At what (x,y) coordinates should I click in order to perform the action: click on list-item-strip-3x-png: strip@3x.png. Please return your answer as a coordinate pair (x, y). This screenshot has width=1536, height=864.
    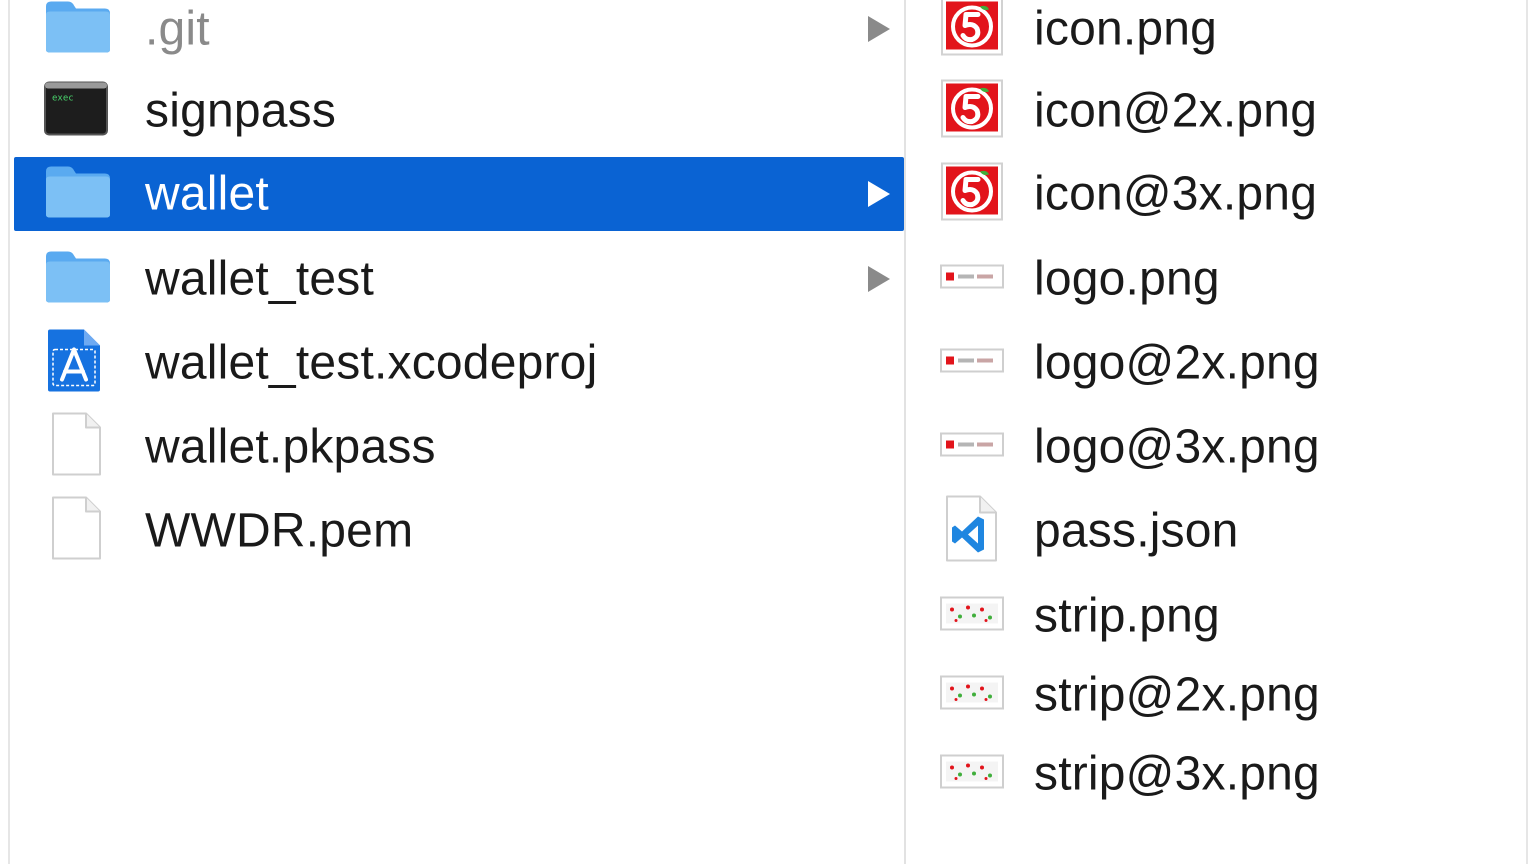
    Looking at the image, I should click on (1216, 774).